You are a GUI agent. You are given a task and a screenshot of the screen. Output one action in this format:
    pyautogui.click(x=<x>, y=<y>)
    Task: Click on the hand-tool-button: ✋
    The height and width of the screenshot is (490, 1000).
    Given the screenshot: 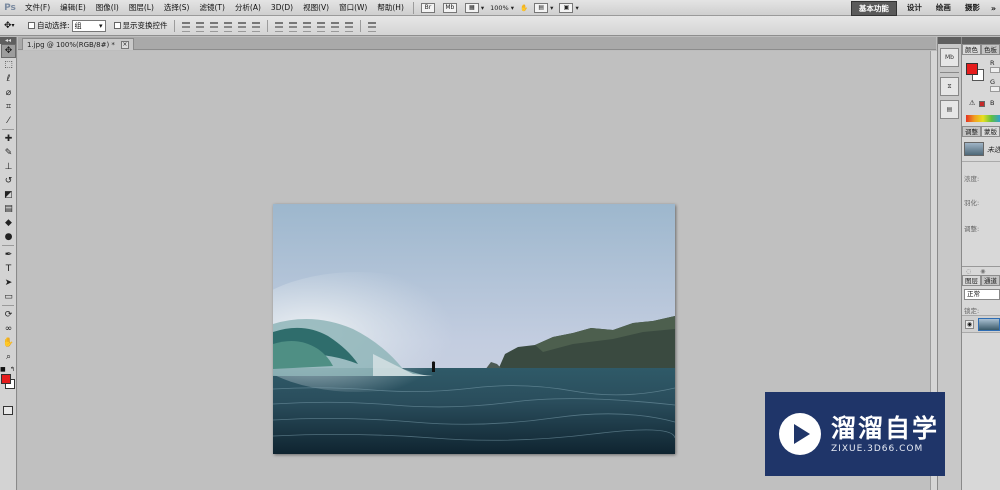 What is the action you would take?
    pyautogui.click(x=524, y=8)
    